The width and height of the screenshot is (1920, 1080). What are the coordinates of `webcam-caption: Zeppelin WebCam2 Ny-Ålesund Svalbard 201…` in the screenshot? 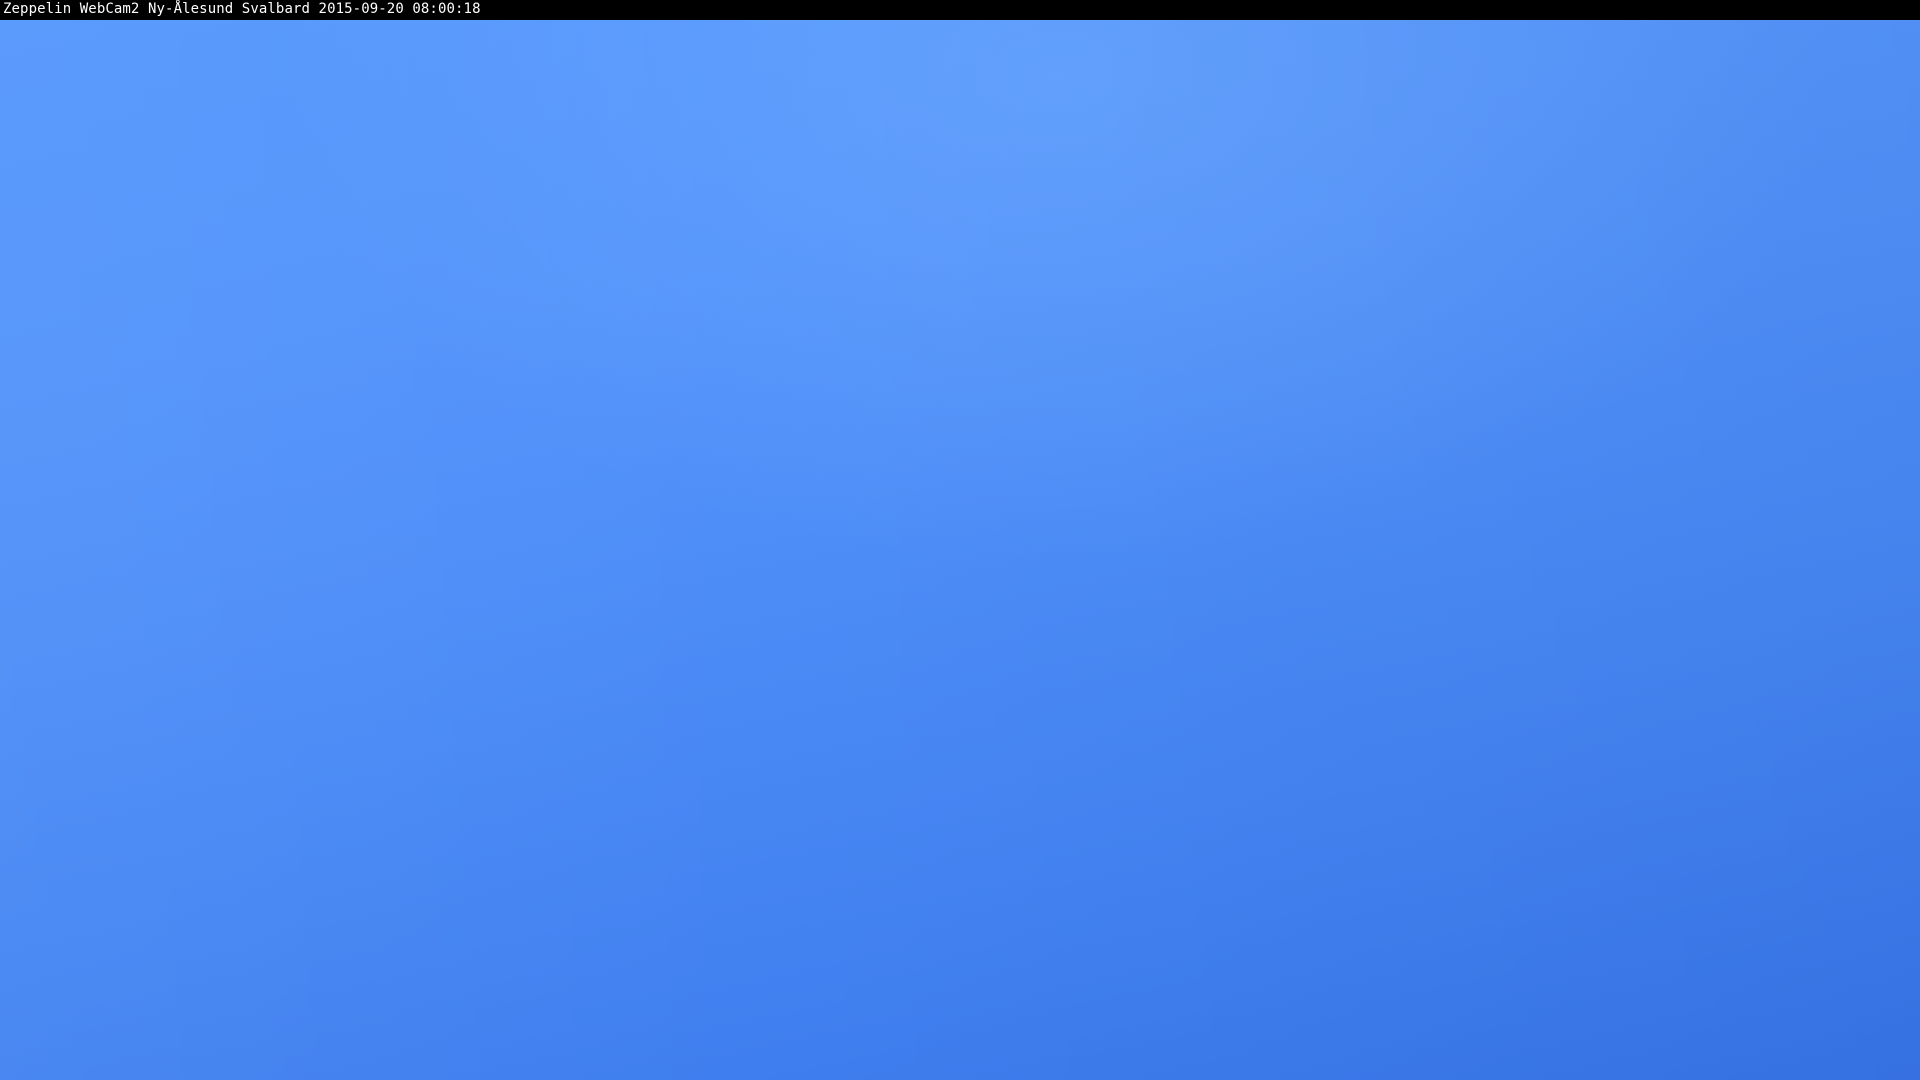 It's located at (242, 9).